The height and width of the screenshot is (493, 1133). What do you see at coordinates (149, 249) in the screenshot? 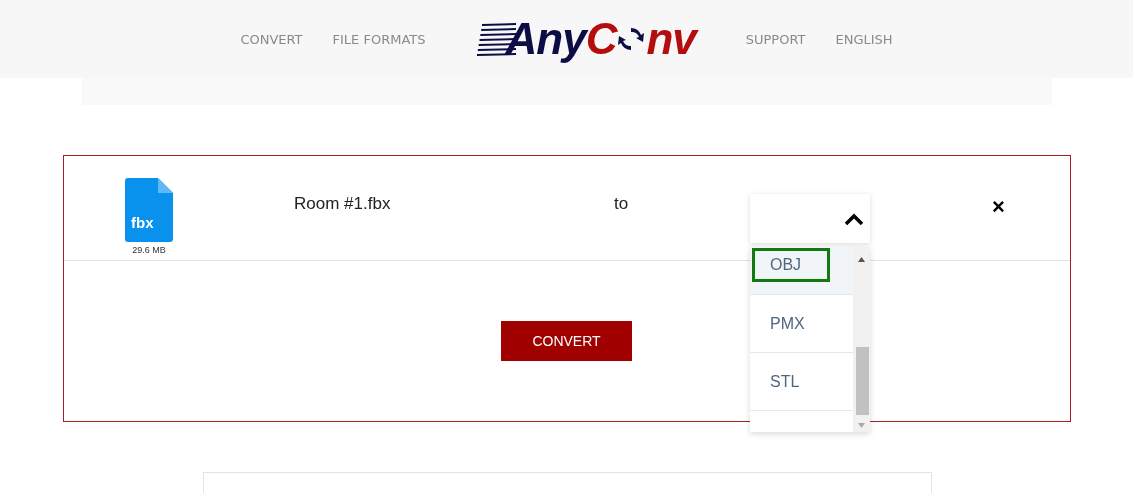
I see `file-size: 29.6 MB` at bounding box center [149, 249].